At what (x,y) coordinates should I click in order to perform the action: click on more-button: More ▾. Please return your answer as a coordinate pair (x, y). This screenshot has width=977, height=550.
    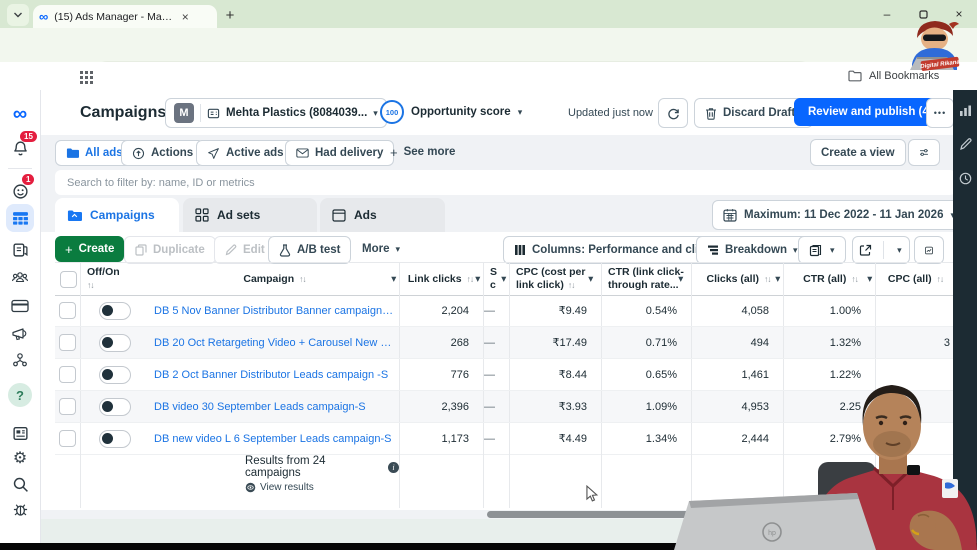
    Looking at the image, I should click on (381, 249).